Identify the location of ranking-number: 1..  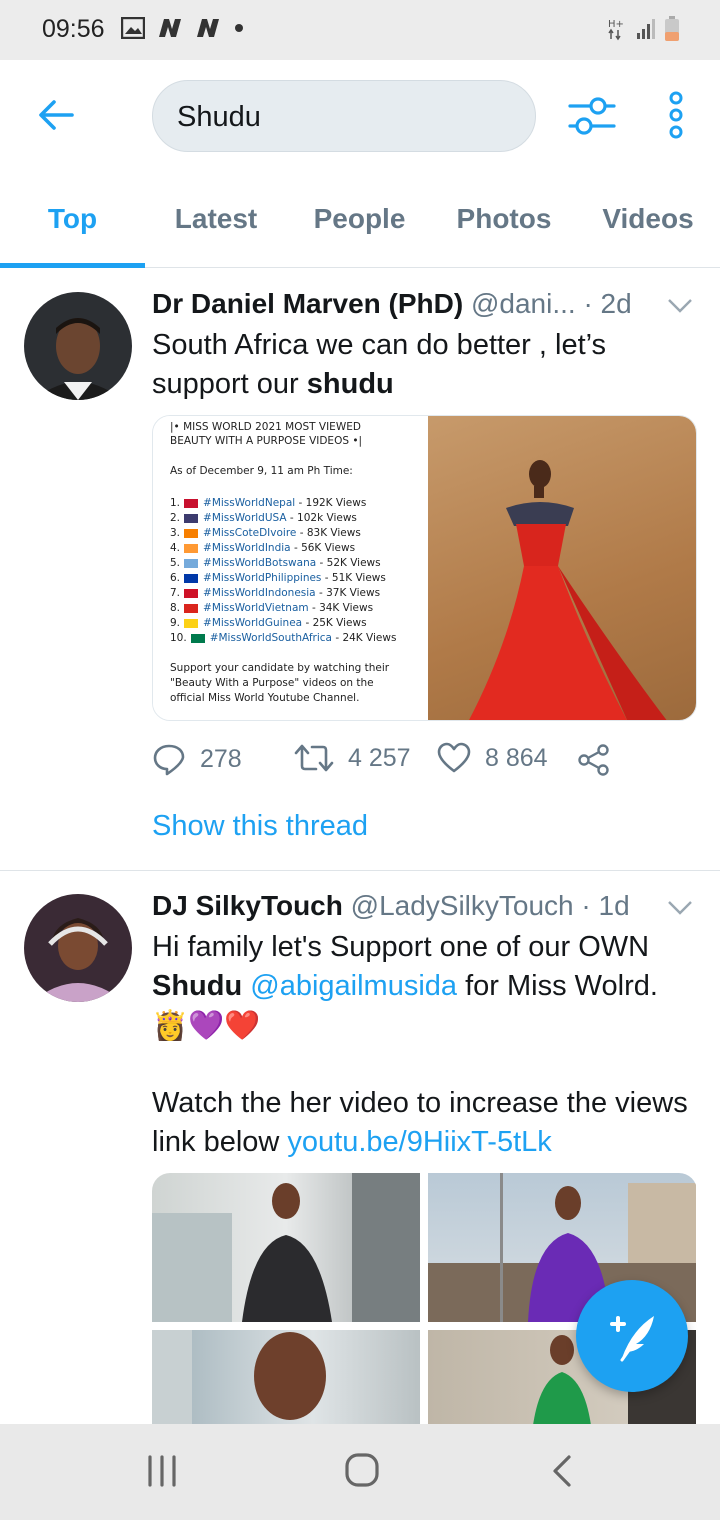
(175, 503).